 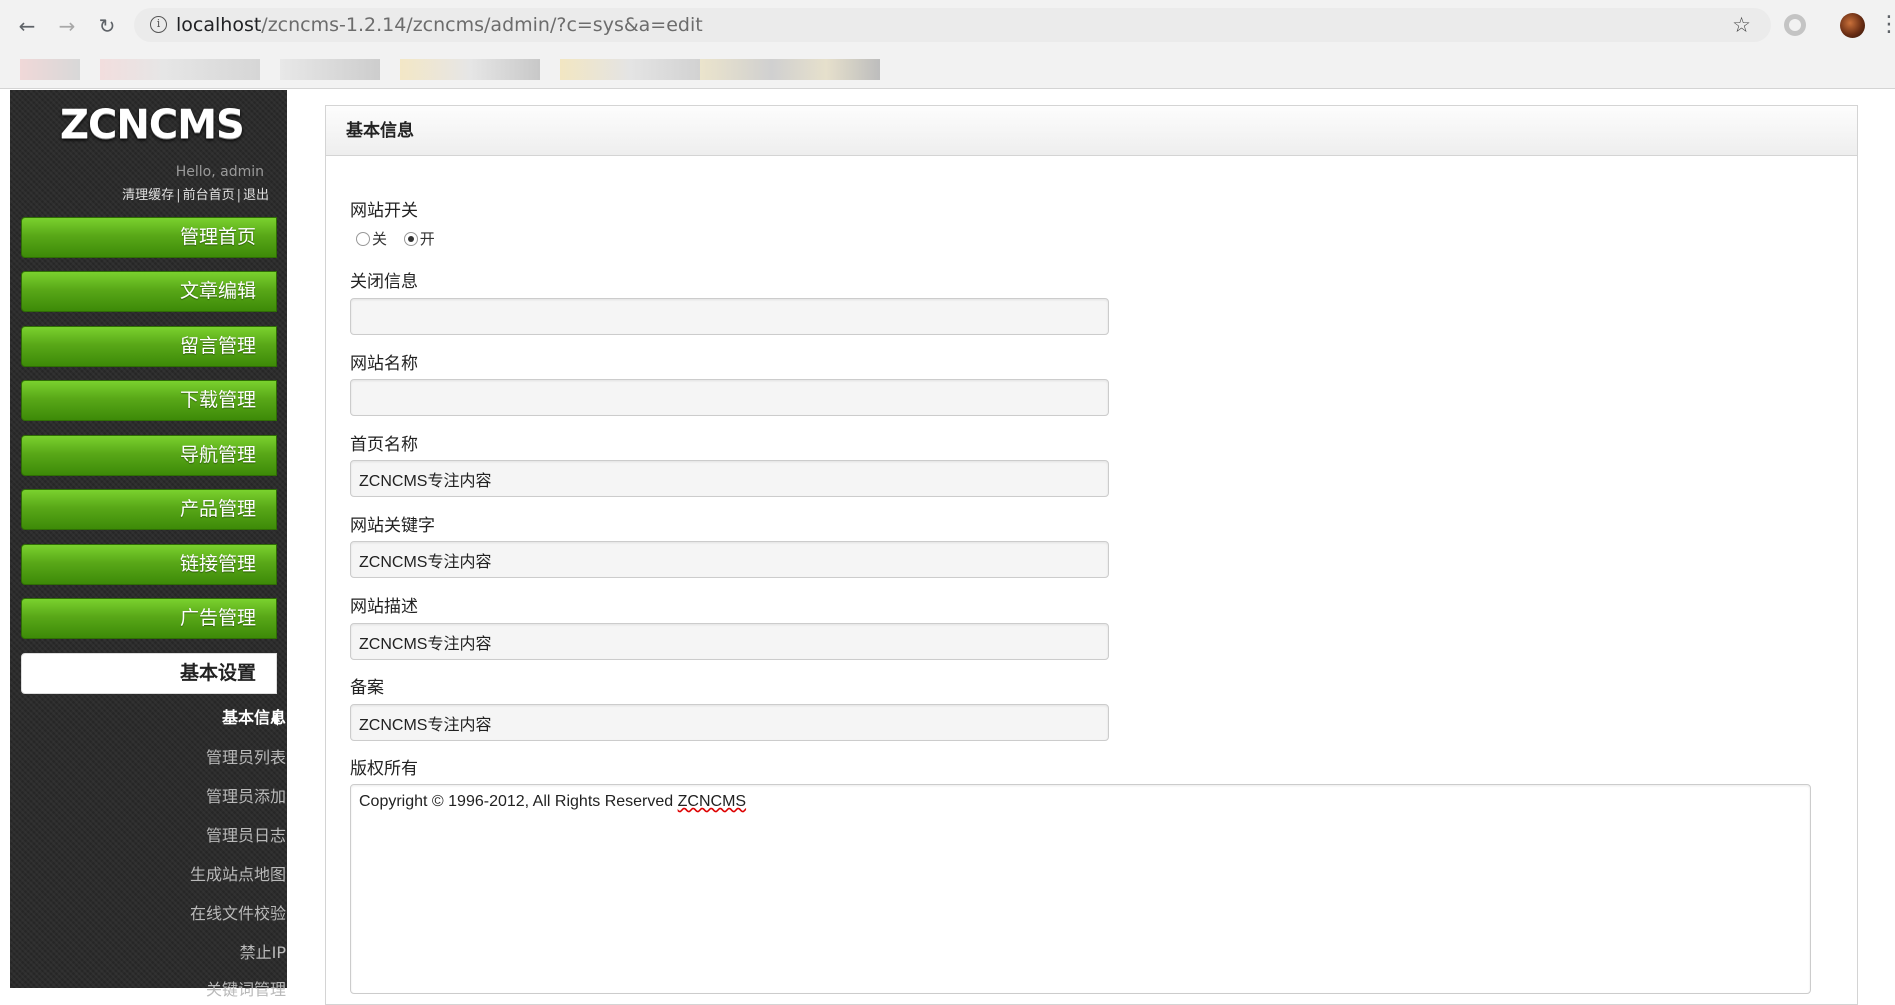 I want to click on panel-title: 基本信息, so click(x=1091, y=131).